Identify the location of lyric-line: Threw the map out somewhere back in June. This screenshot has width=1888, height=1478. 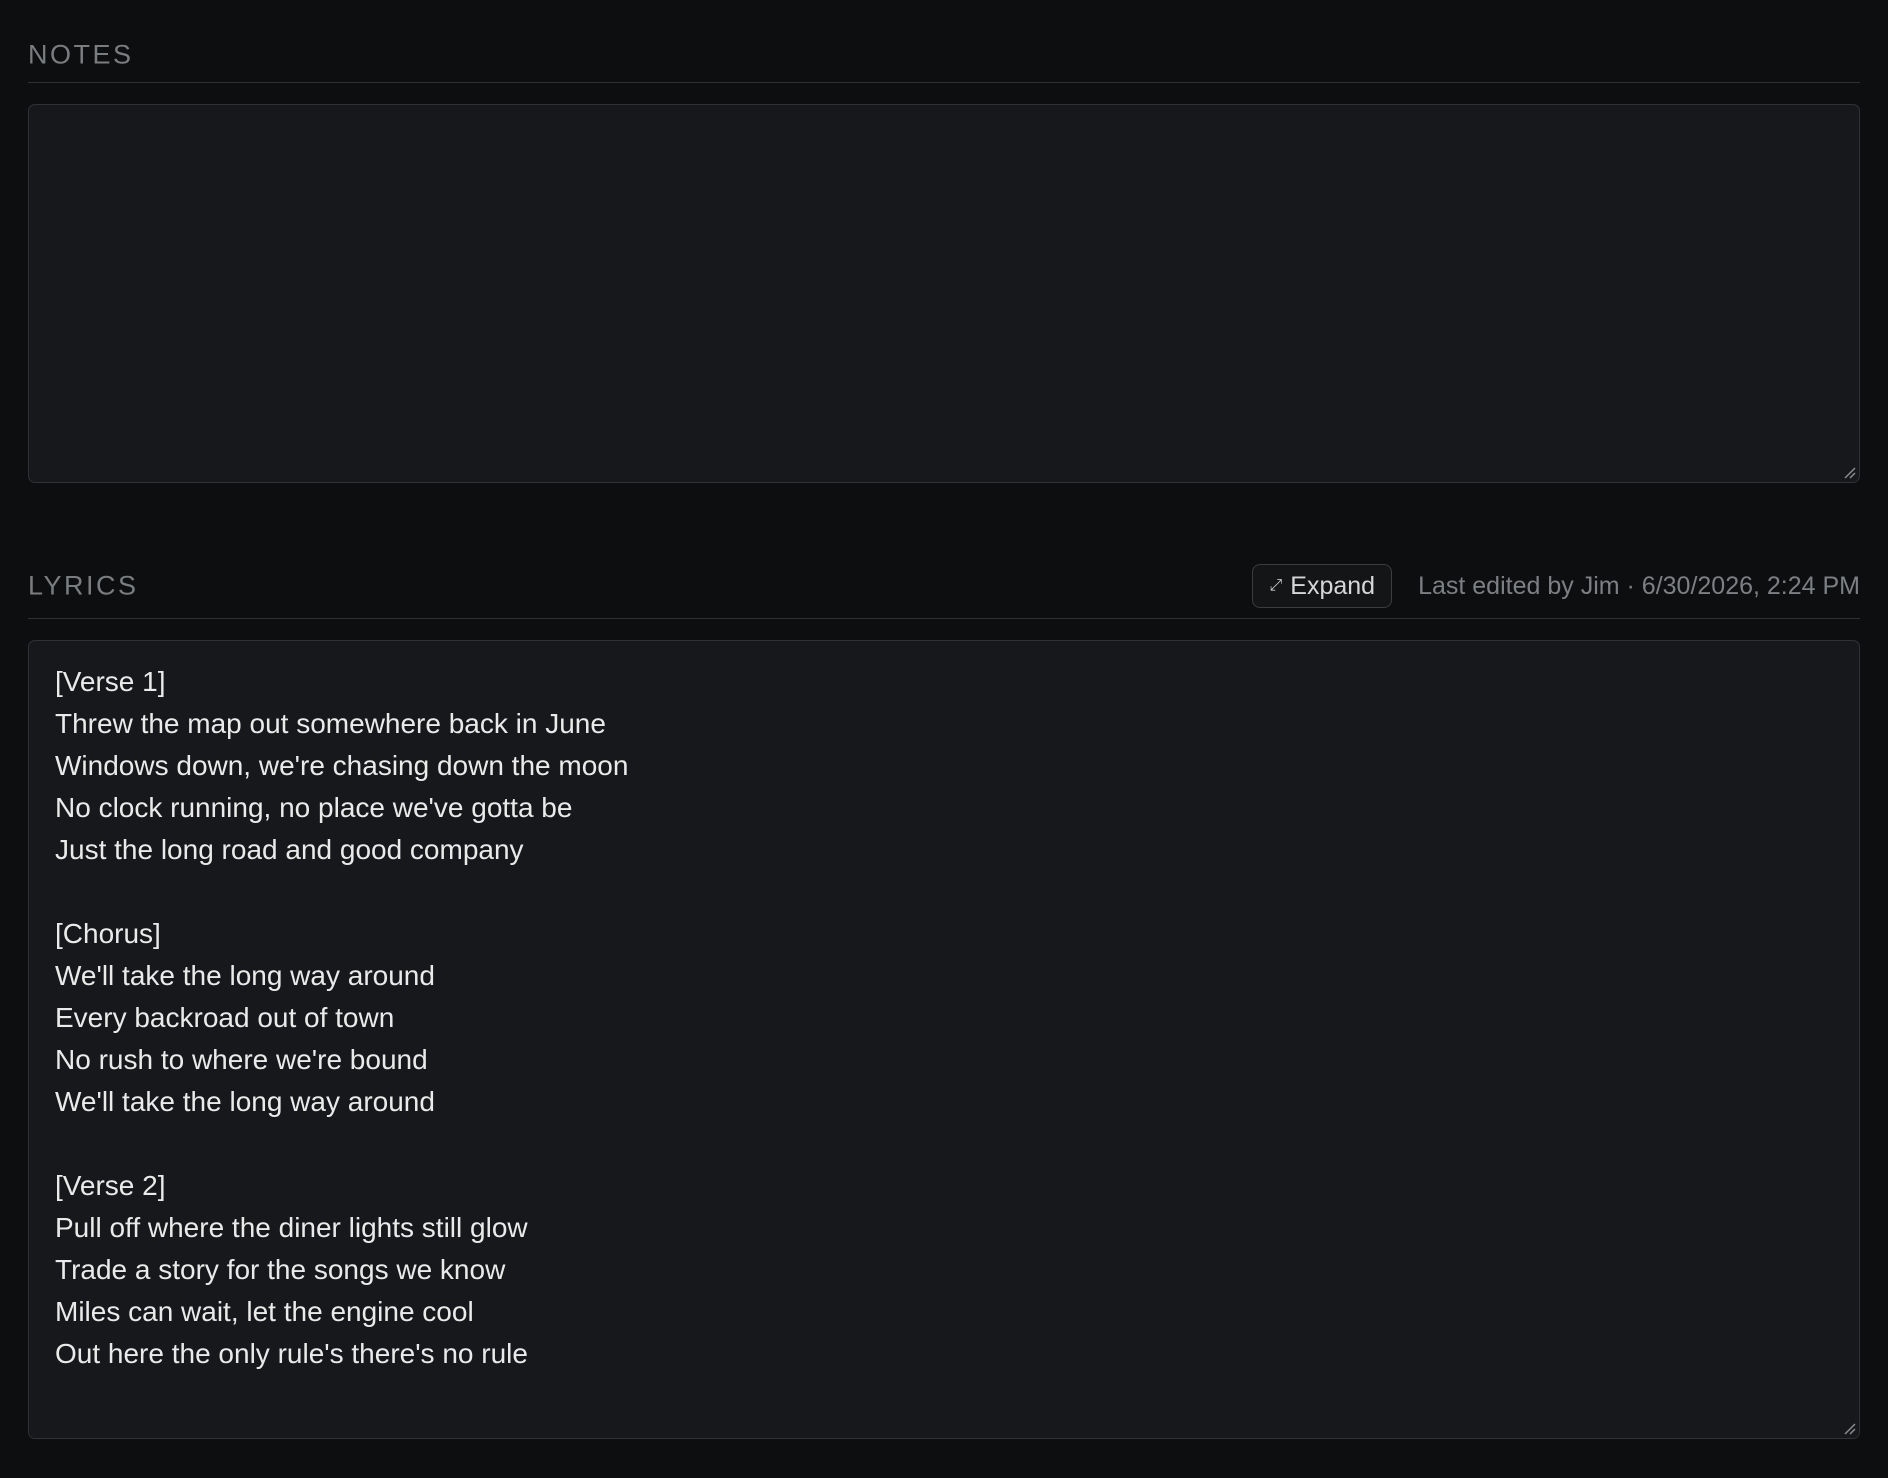
(330, 723).